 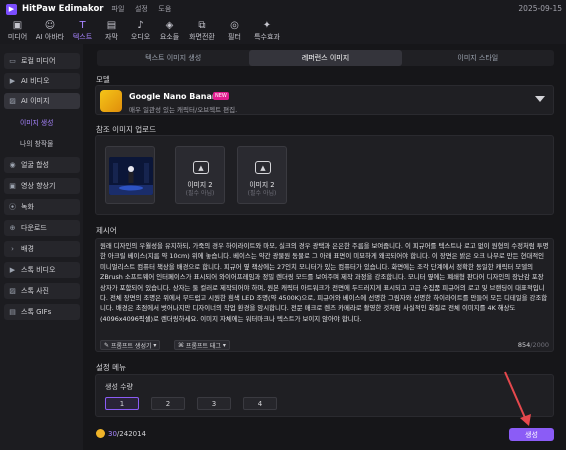 I want to click on ai-video-icon: ▶, so click(x=12, y=81).